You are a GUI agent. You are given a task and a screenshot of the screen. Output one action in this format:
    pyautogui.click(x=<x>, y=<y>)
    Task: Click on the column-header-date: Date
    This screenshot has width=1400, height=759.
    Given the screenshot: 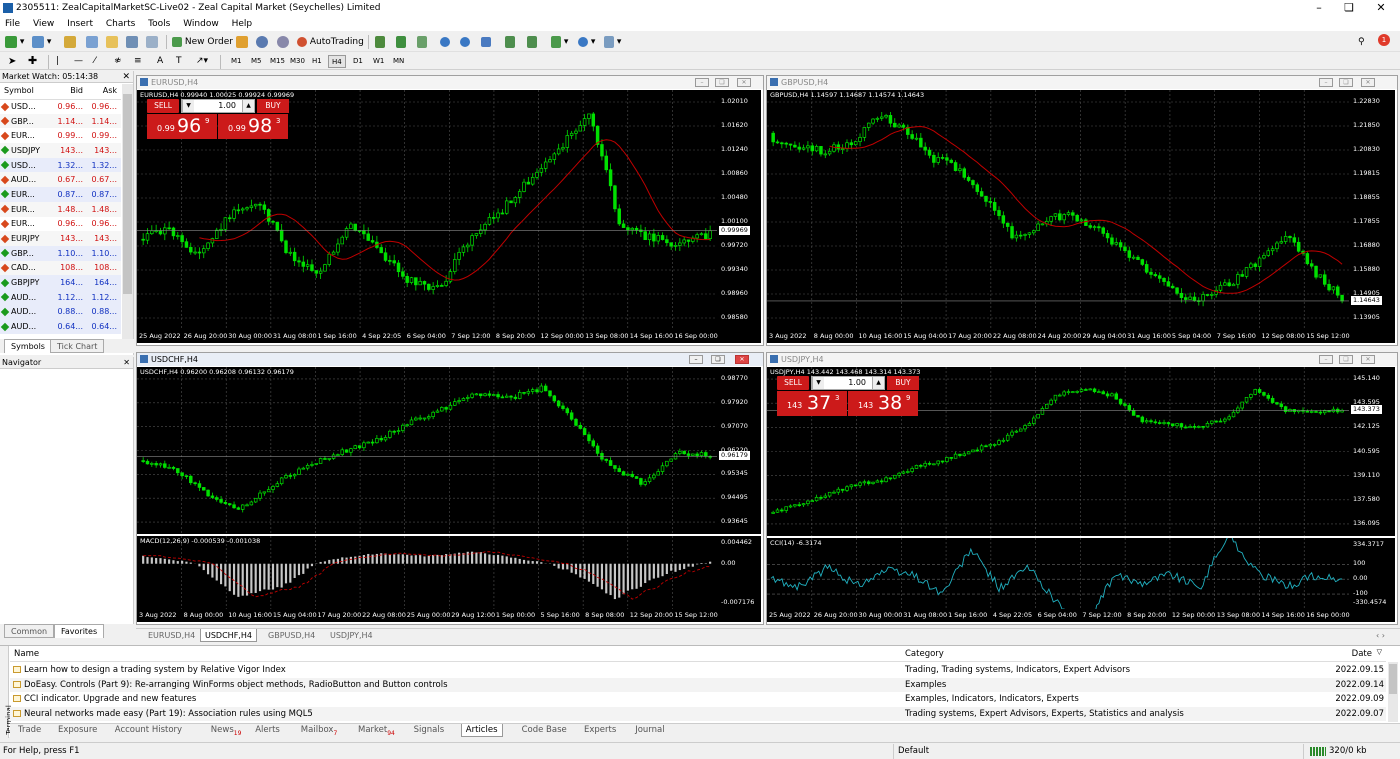 What is the action you would take?
    pyautogui.click(x=1362, y=654)
    